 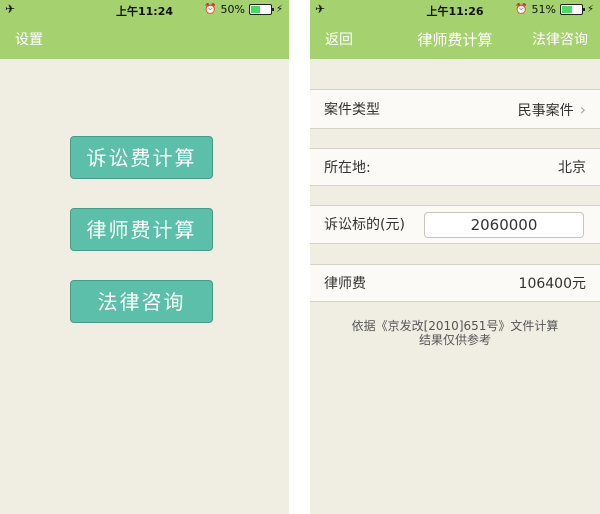 I want to click on status-right: ⏰ 50% ⚡, so click(x=243, y=9).